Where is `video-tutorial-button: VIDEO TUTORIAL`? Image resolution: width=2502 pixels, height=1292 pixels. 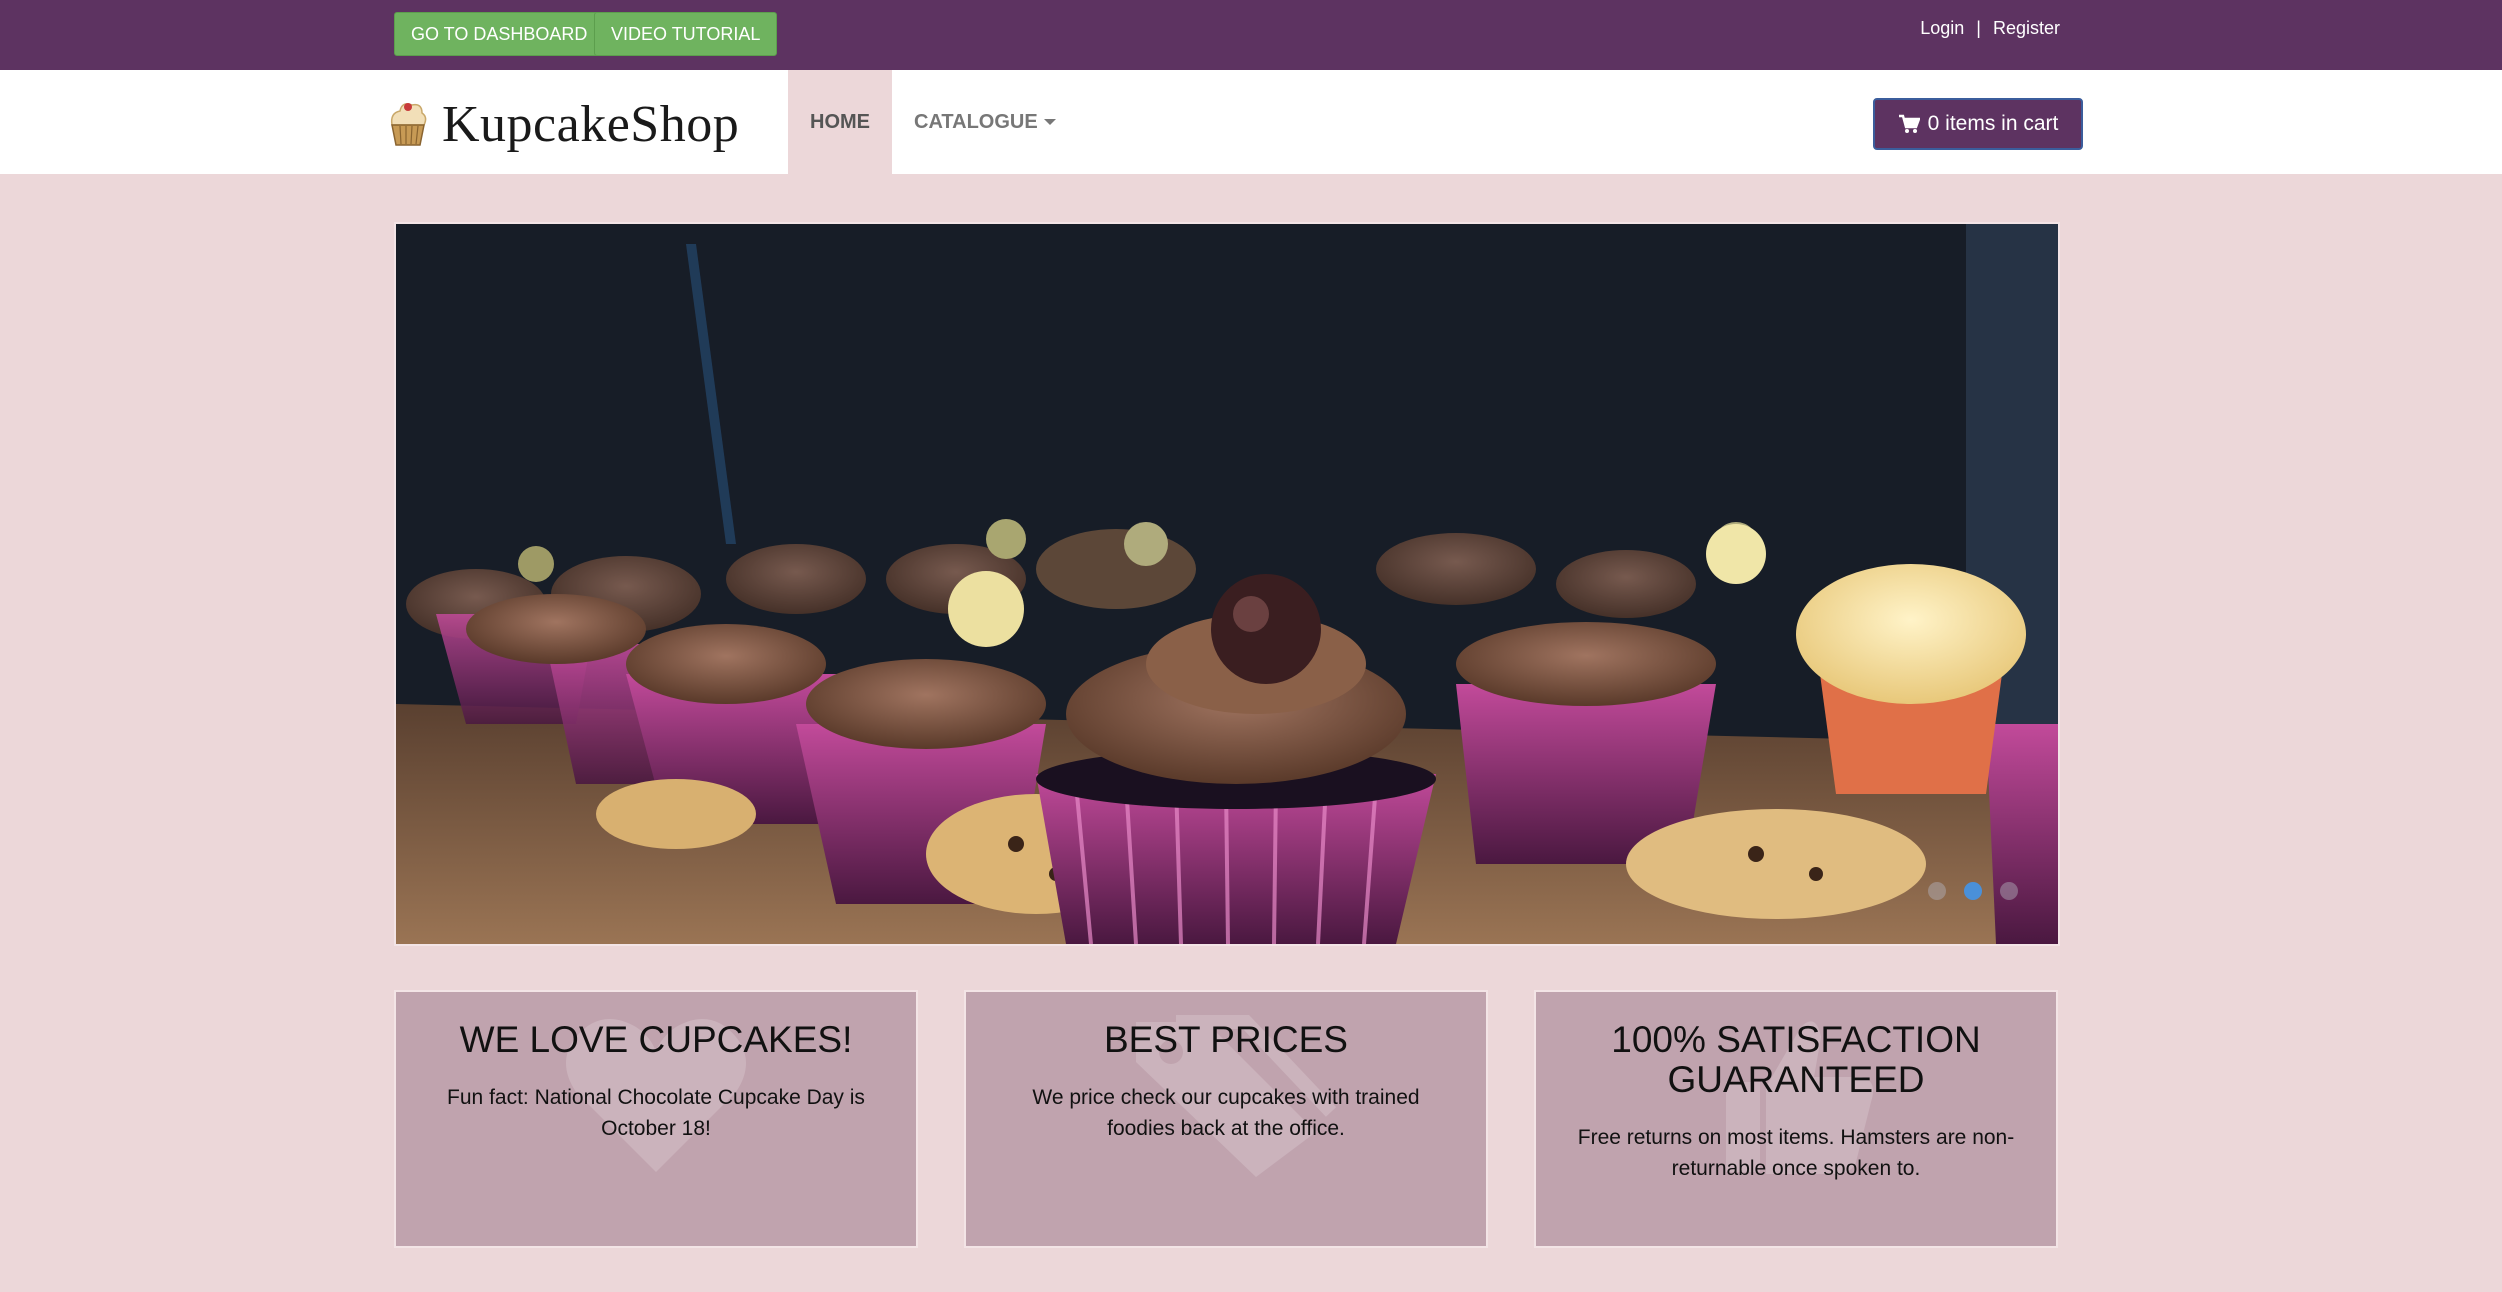
video-tutorial-button: VIDEO TUTORIAL is located at coordinates (686, 34).